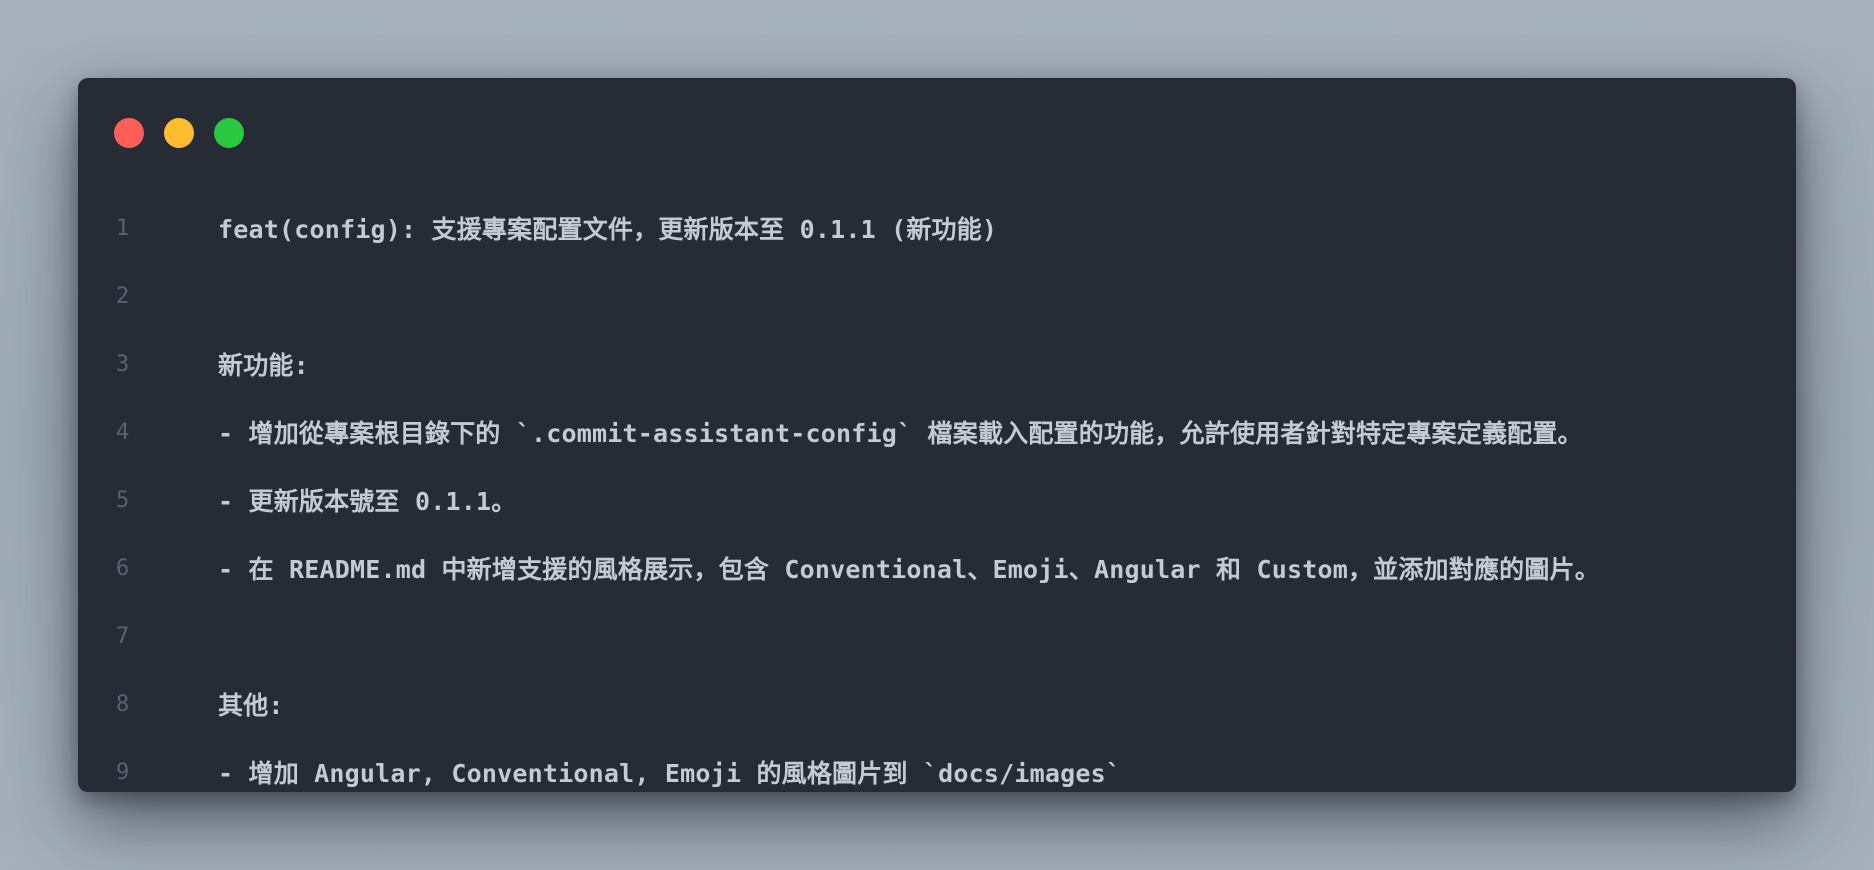  Describe the element at coordinates (608, 229) in the screenshot. I see `line-text: feat(config): 支援專案配置文件，更新版本至 0.1.1 (新功能)` at that location.